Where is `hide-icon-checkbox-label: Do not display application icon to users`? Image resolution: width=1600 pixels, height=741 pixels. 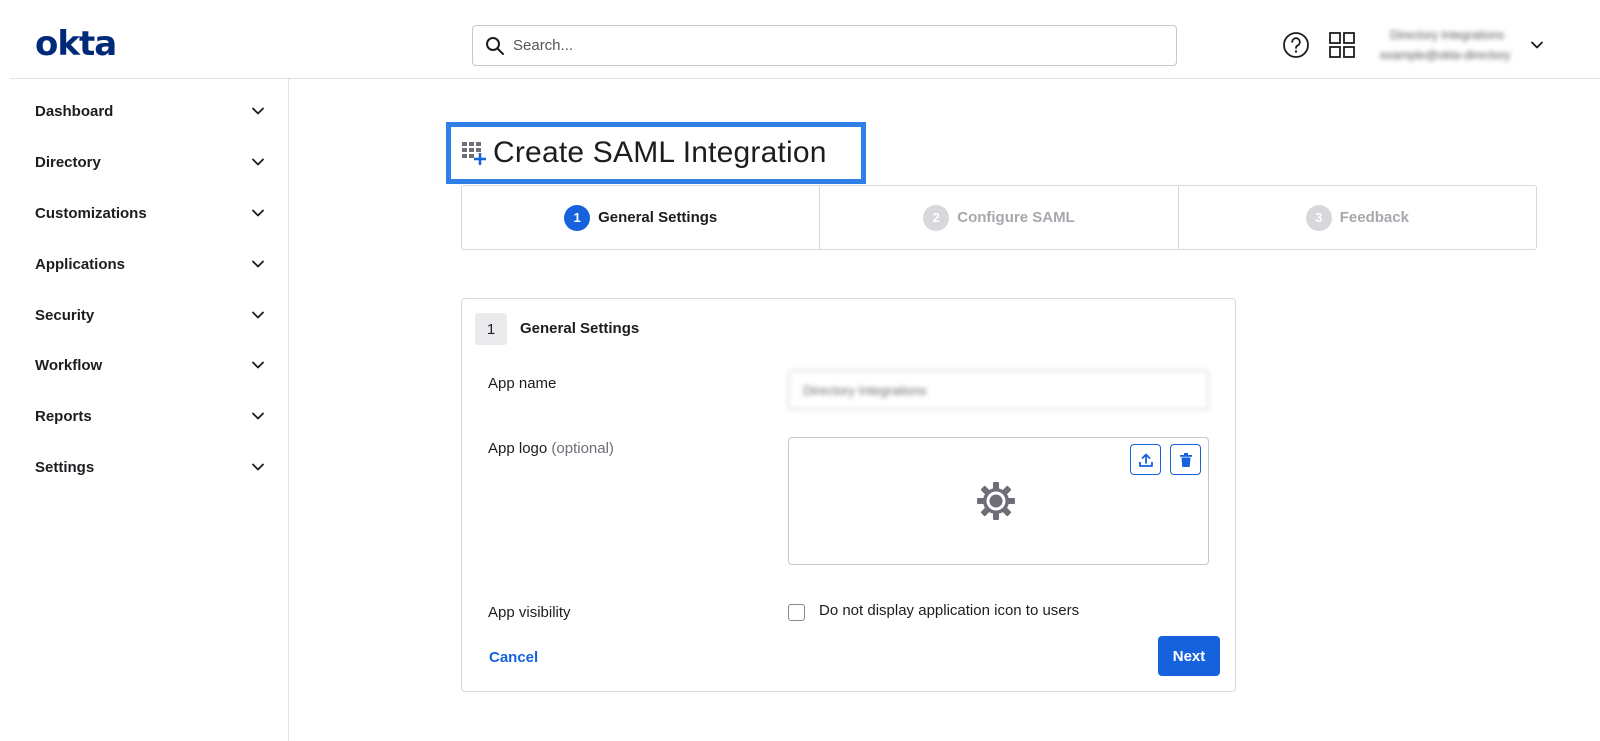
hide-icon-checkbox-label: Do not display application icon to users is located at coordinates (949, 610).